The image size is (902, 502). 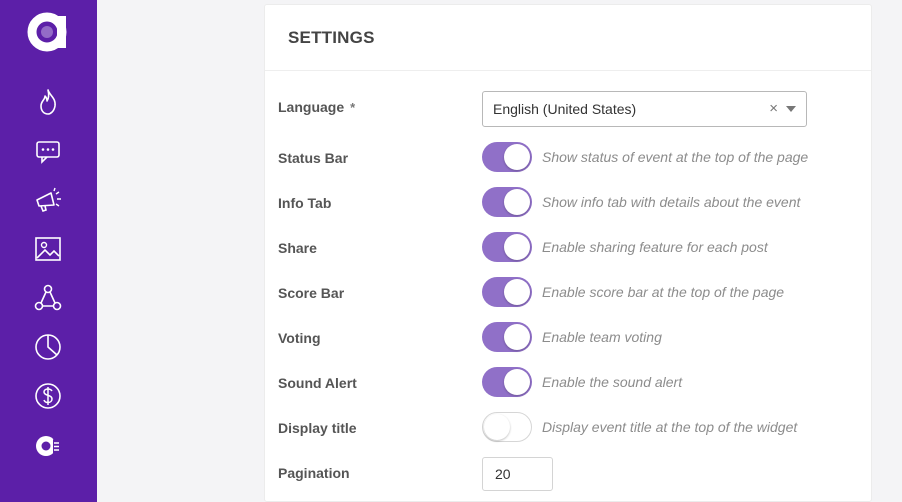 What do you see at coordinates (602, 337) in the screenshot?
I see `voting-description: Enable team voting` at bounding box center [602, 337].